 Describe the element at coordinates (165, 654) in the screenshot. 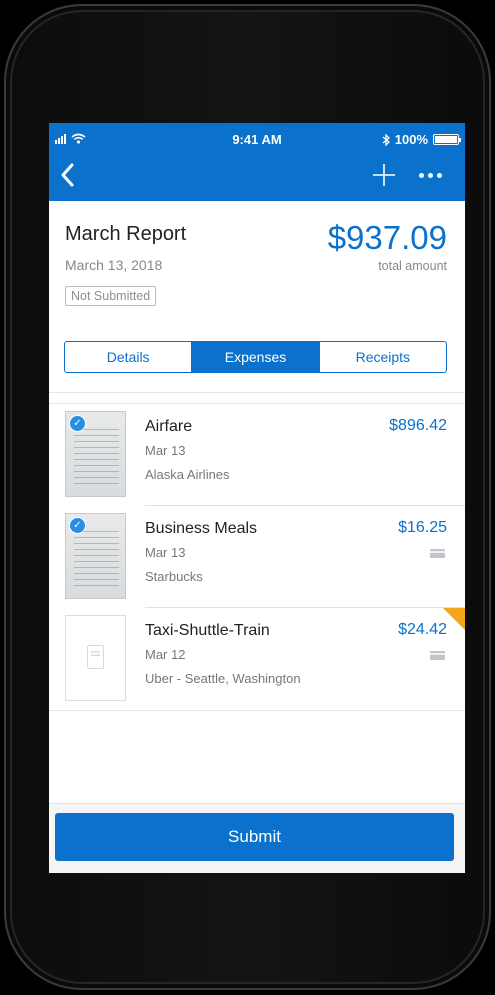

I see `expense-date: Mar 12` at that location.